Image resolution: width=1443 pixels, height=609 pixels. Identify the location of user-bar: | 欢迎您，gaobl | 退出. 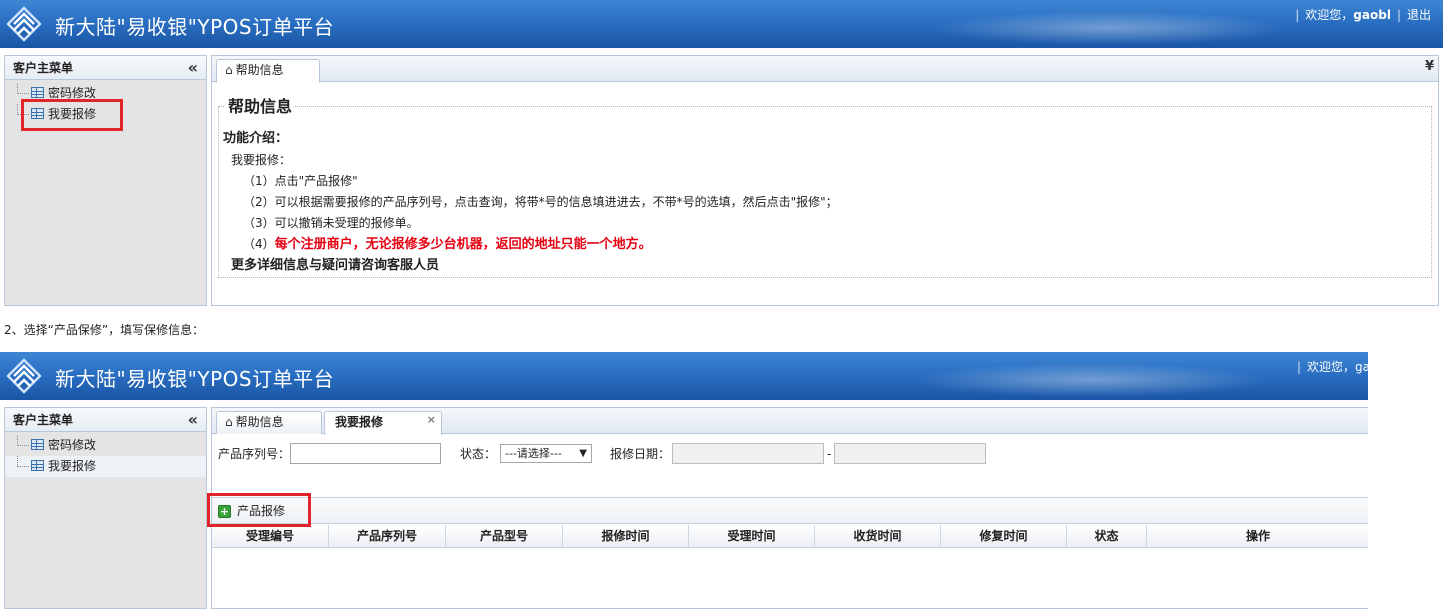
(1360, 14).